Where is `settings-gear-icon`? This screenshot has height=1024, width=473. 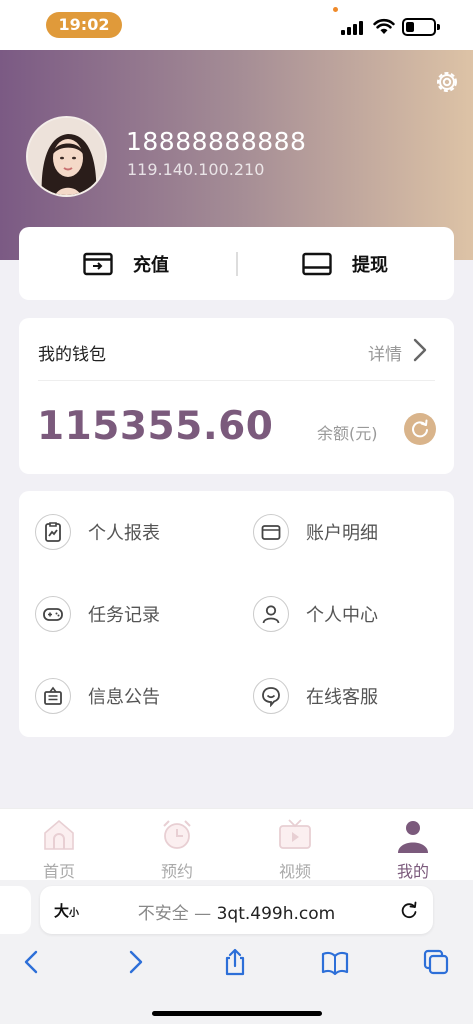 settings-gear-icon is located at coordinates (447, 82).